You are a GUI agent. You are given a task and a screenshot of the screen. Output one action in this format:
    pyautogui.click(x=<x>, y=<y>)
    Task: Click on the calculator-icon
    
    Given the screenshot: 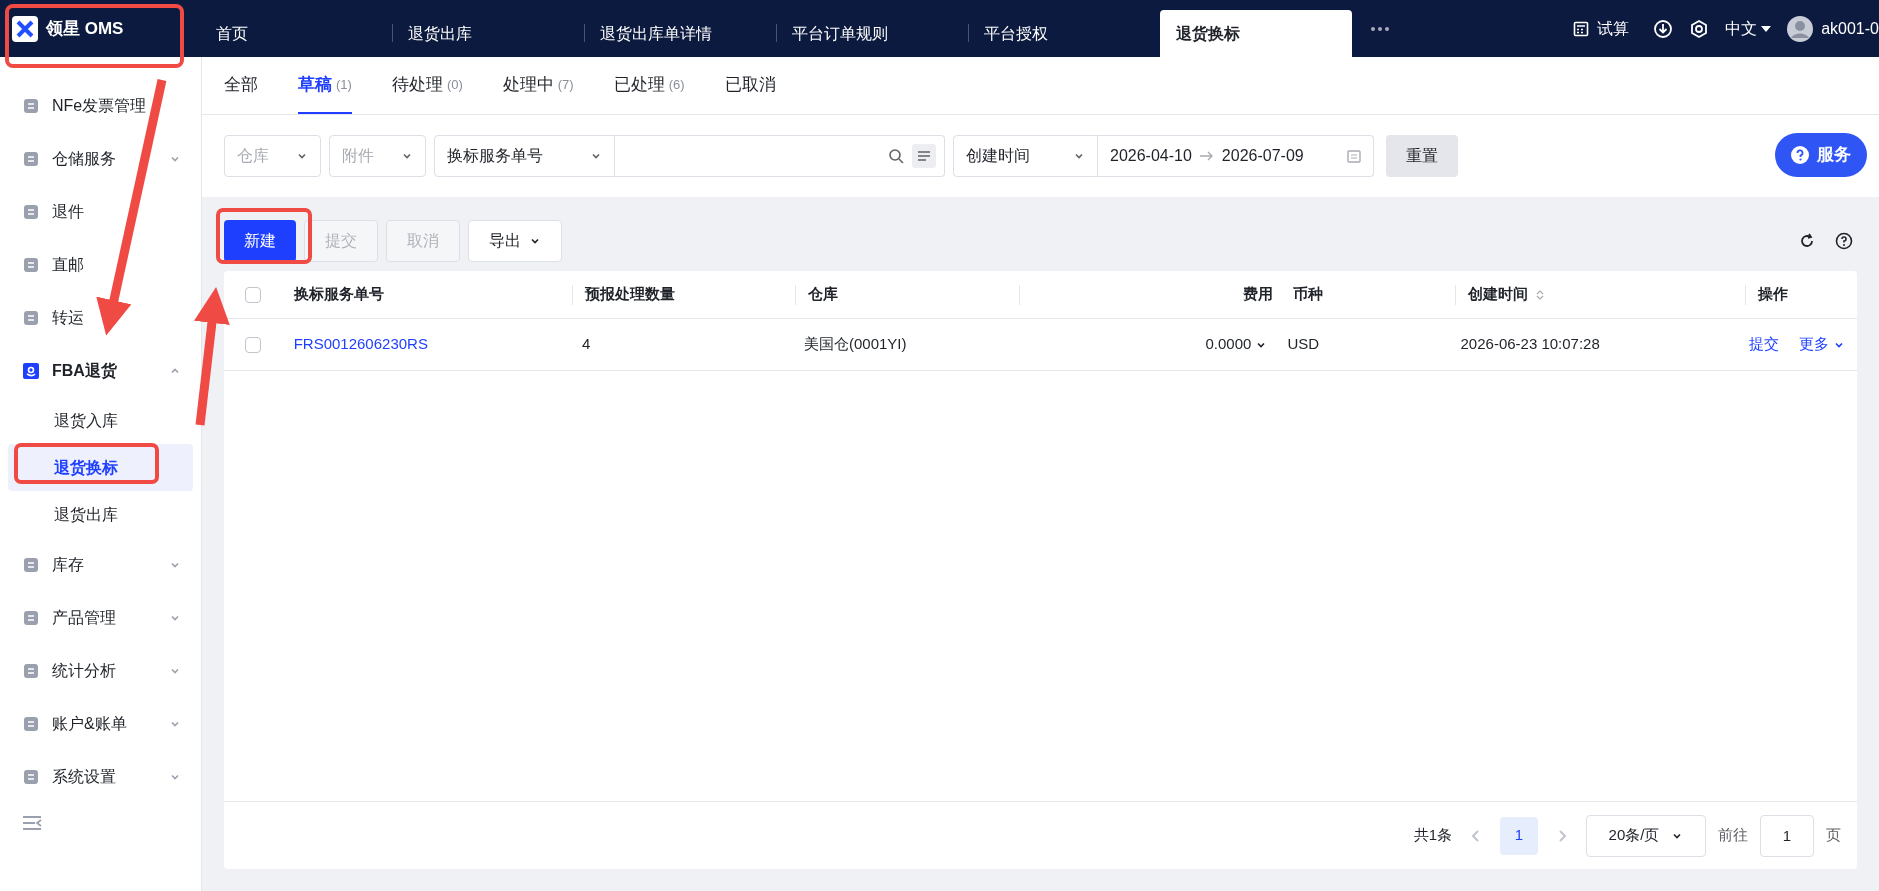 What is the action you would take?
    pyautogui.click(x=1581, y=28)
    